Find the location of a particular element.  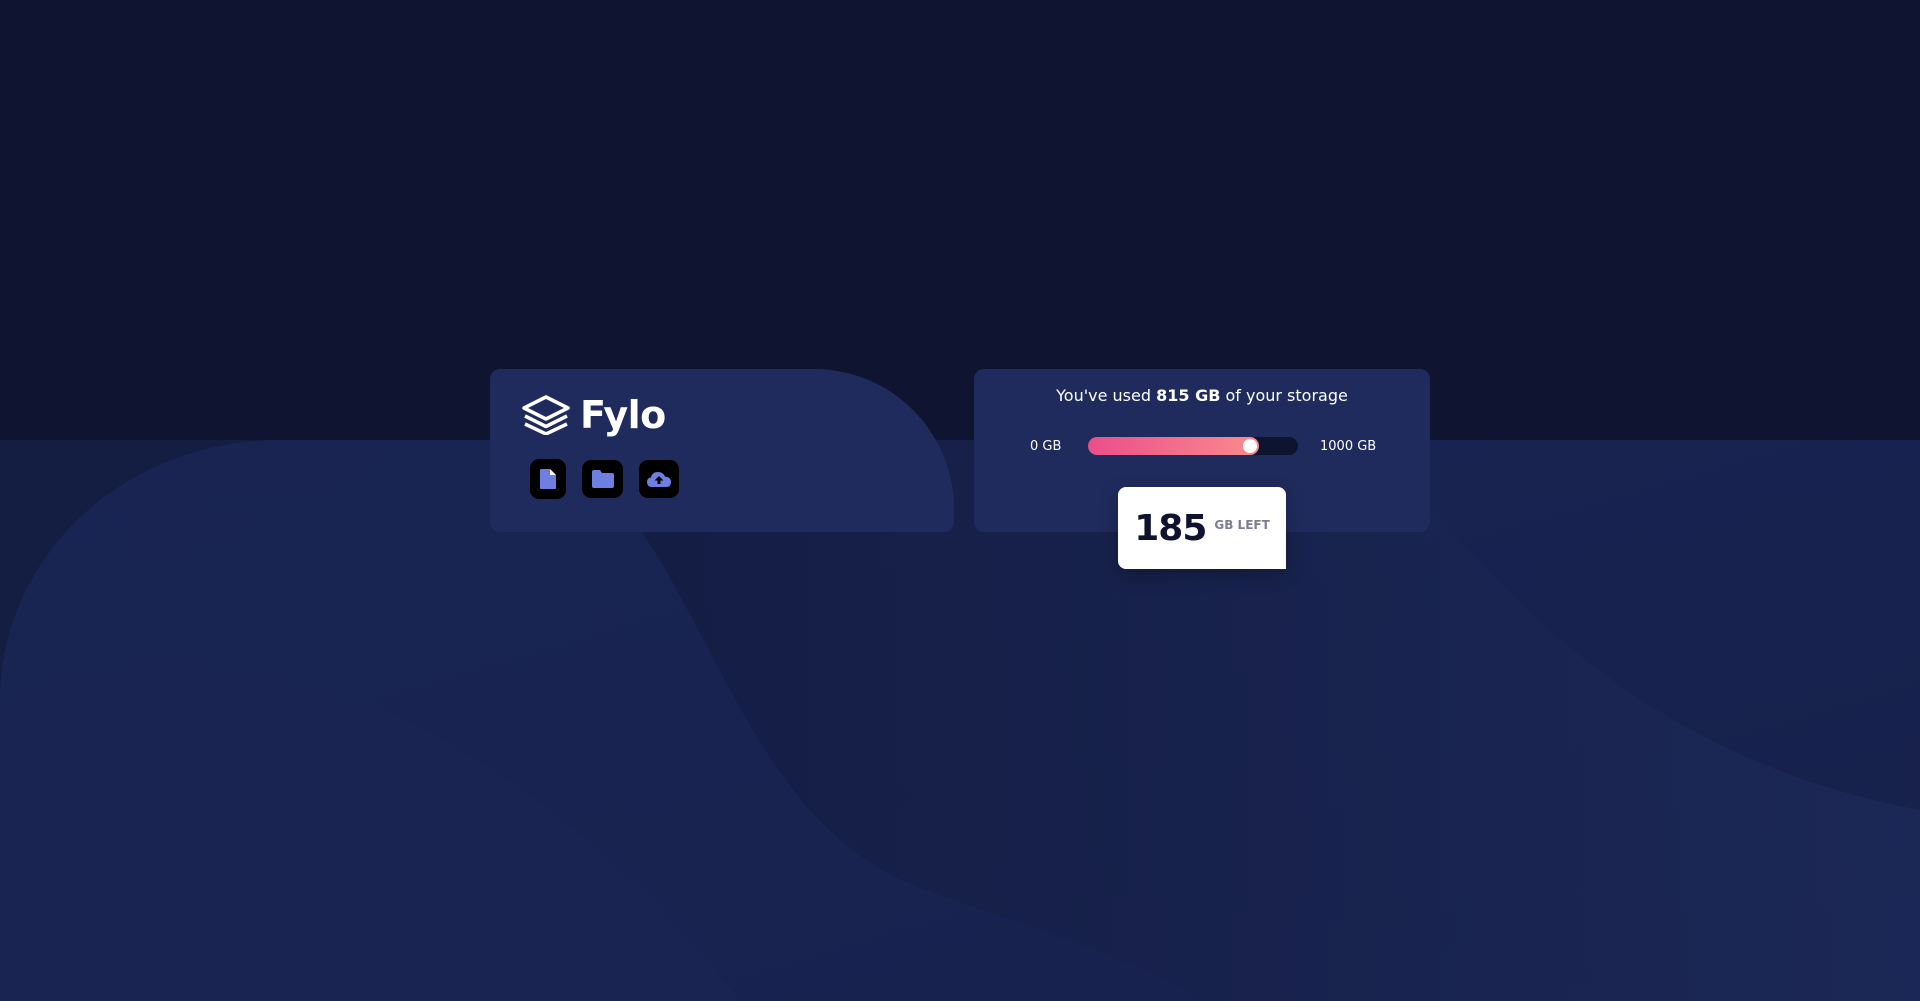

storage-left-unit: GB LEFT is located at coordinates (1242, 525).